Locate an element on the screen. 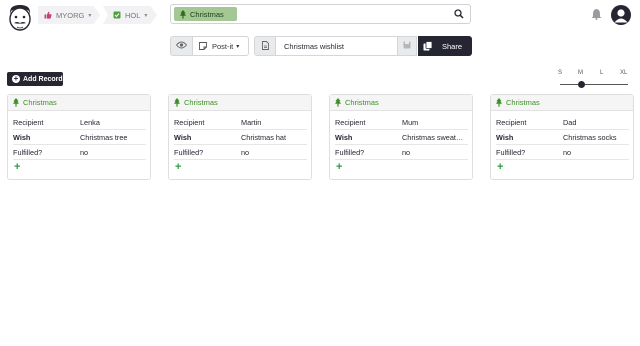  field-value: Martin is located at coordinates (251, 122).